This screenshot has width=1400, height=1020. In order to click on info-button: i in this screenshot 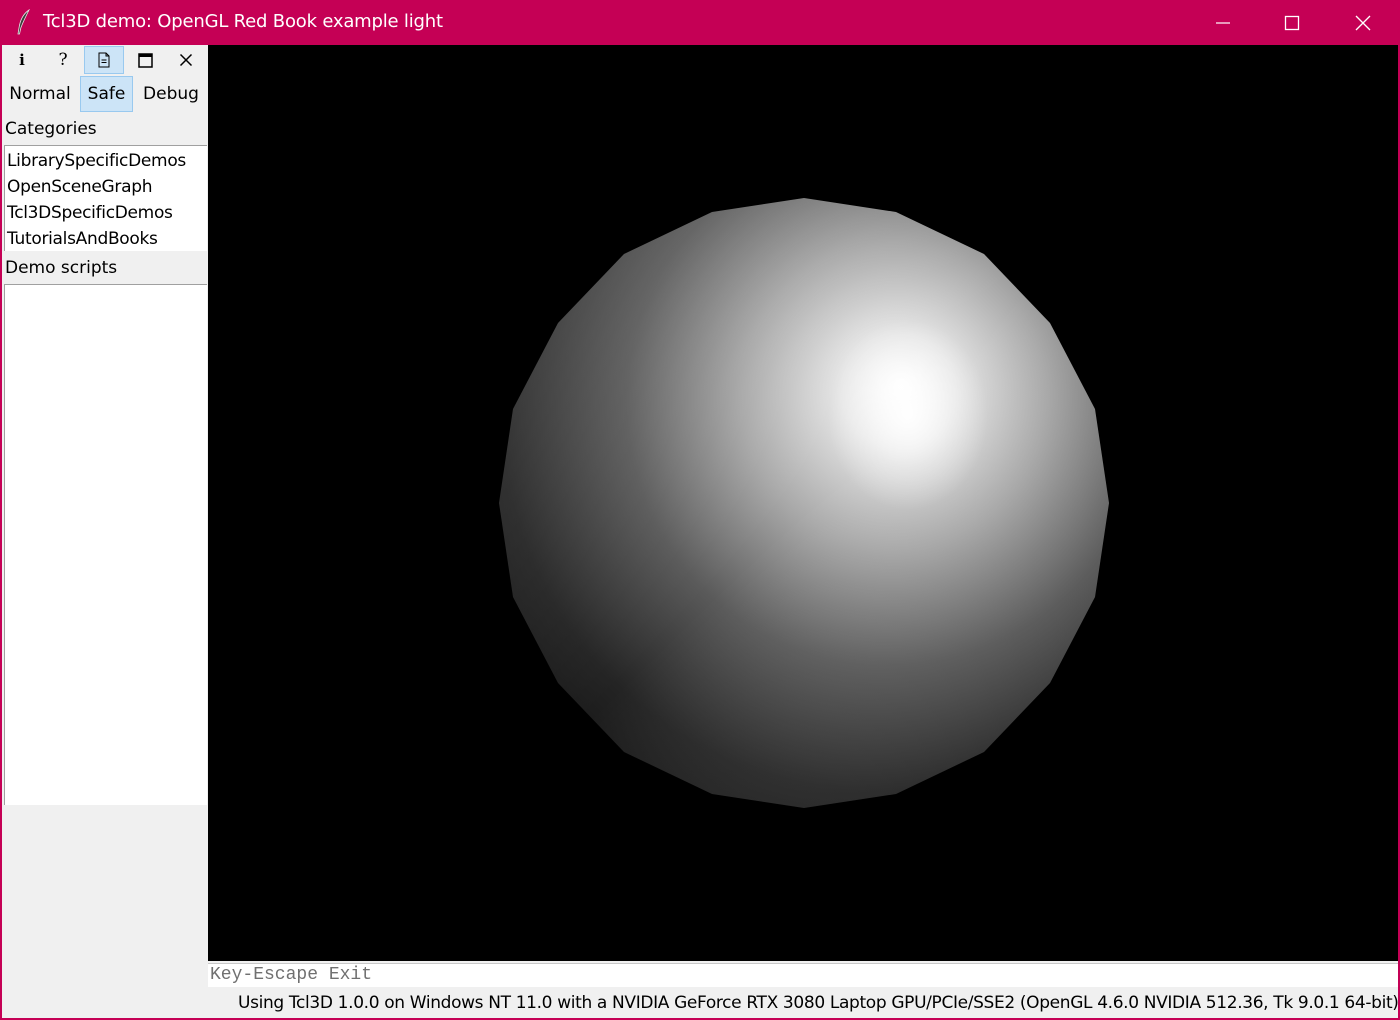, I will do `click(22, 60)`.